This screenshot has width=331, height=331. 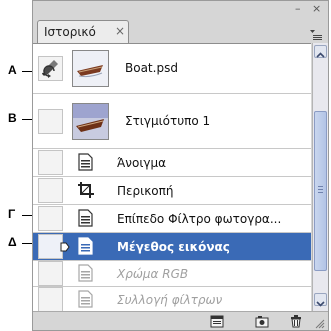 What do you see at coordinates (90, 68) in the screenshot?
I see `snapshot-thumbnail-boat` at bounding box center [90, 68].